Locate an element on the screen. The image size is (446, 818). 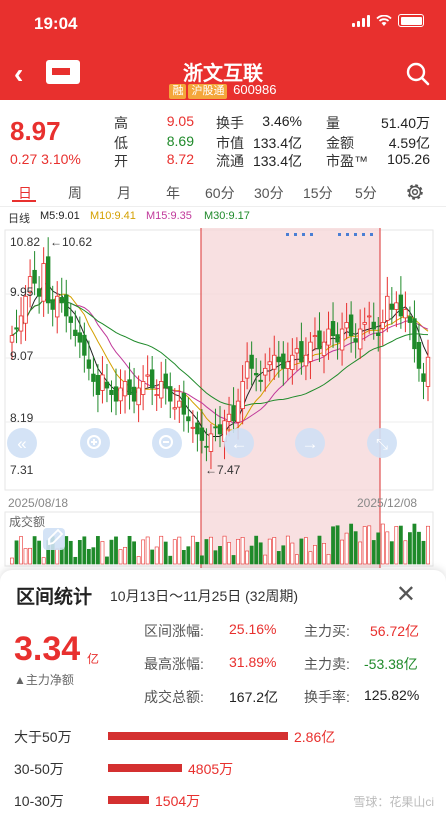
watermark: 雪球：花果山ci is located at coordinates (393, 802).